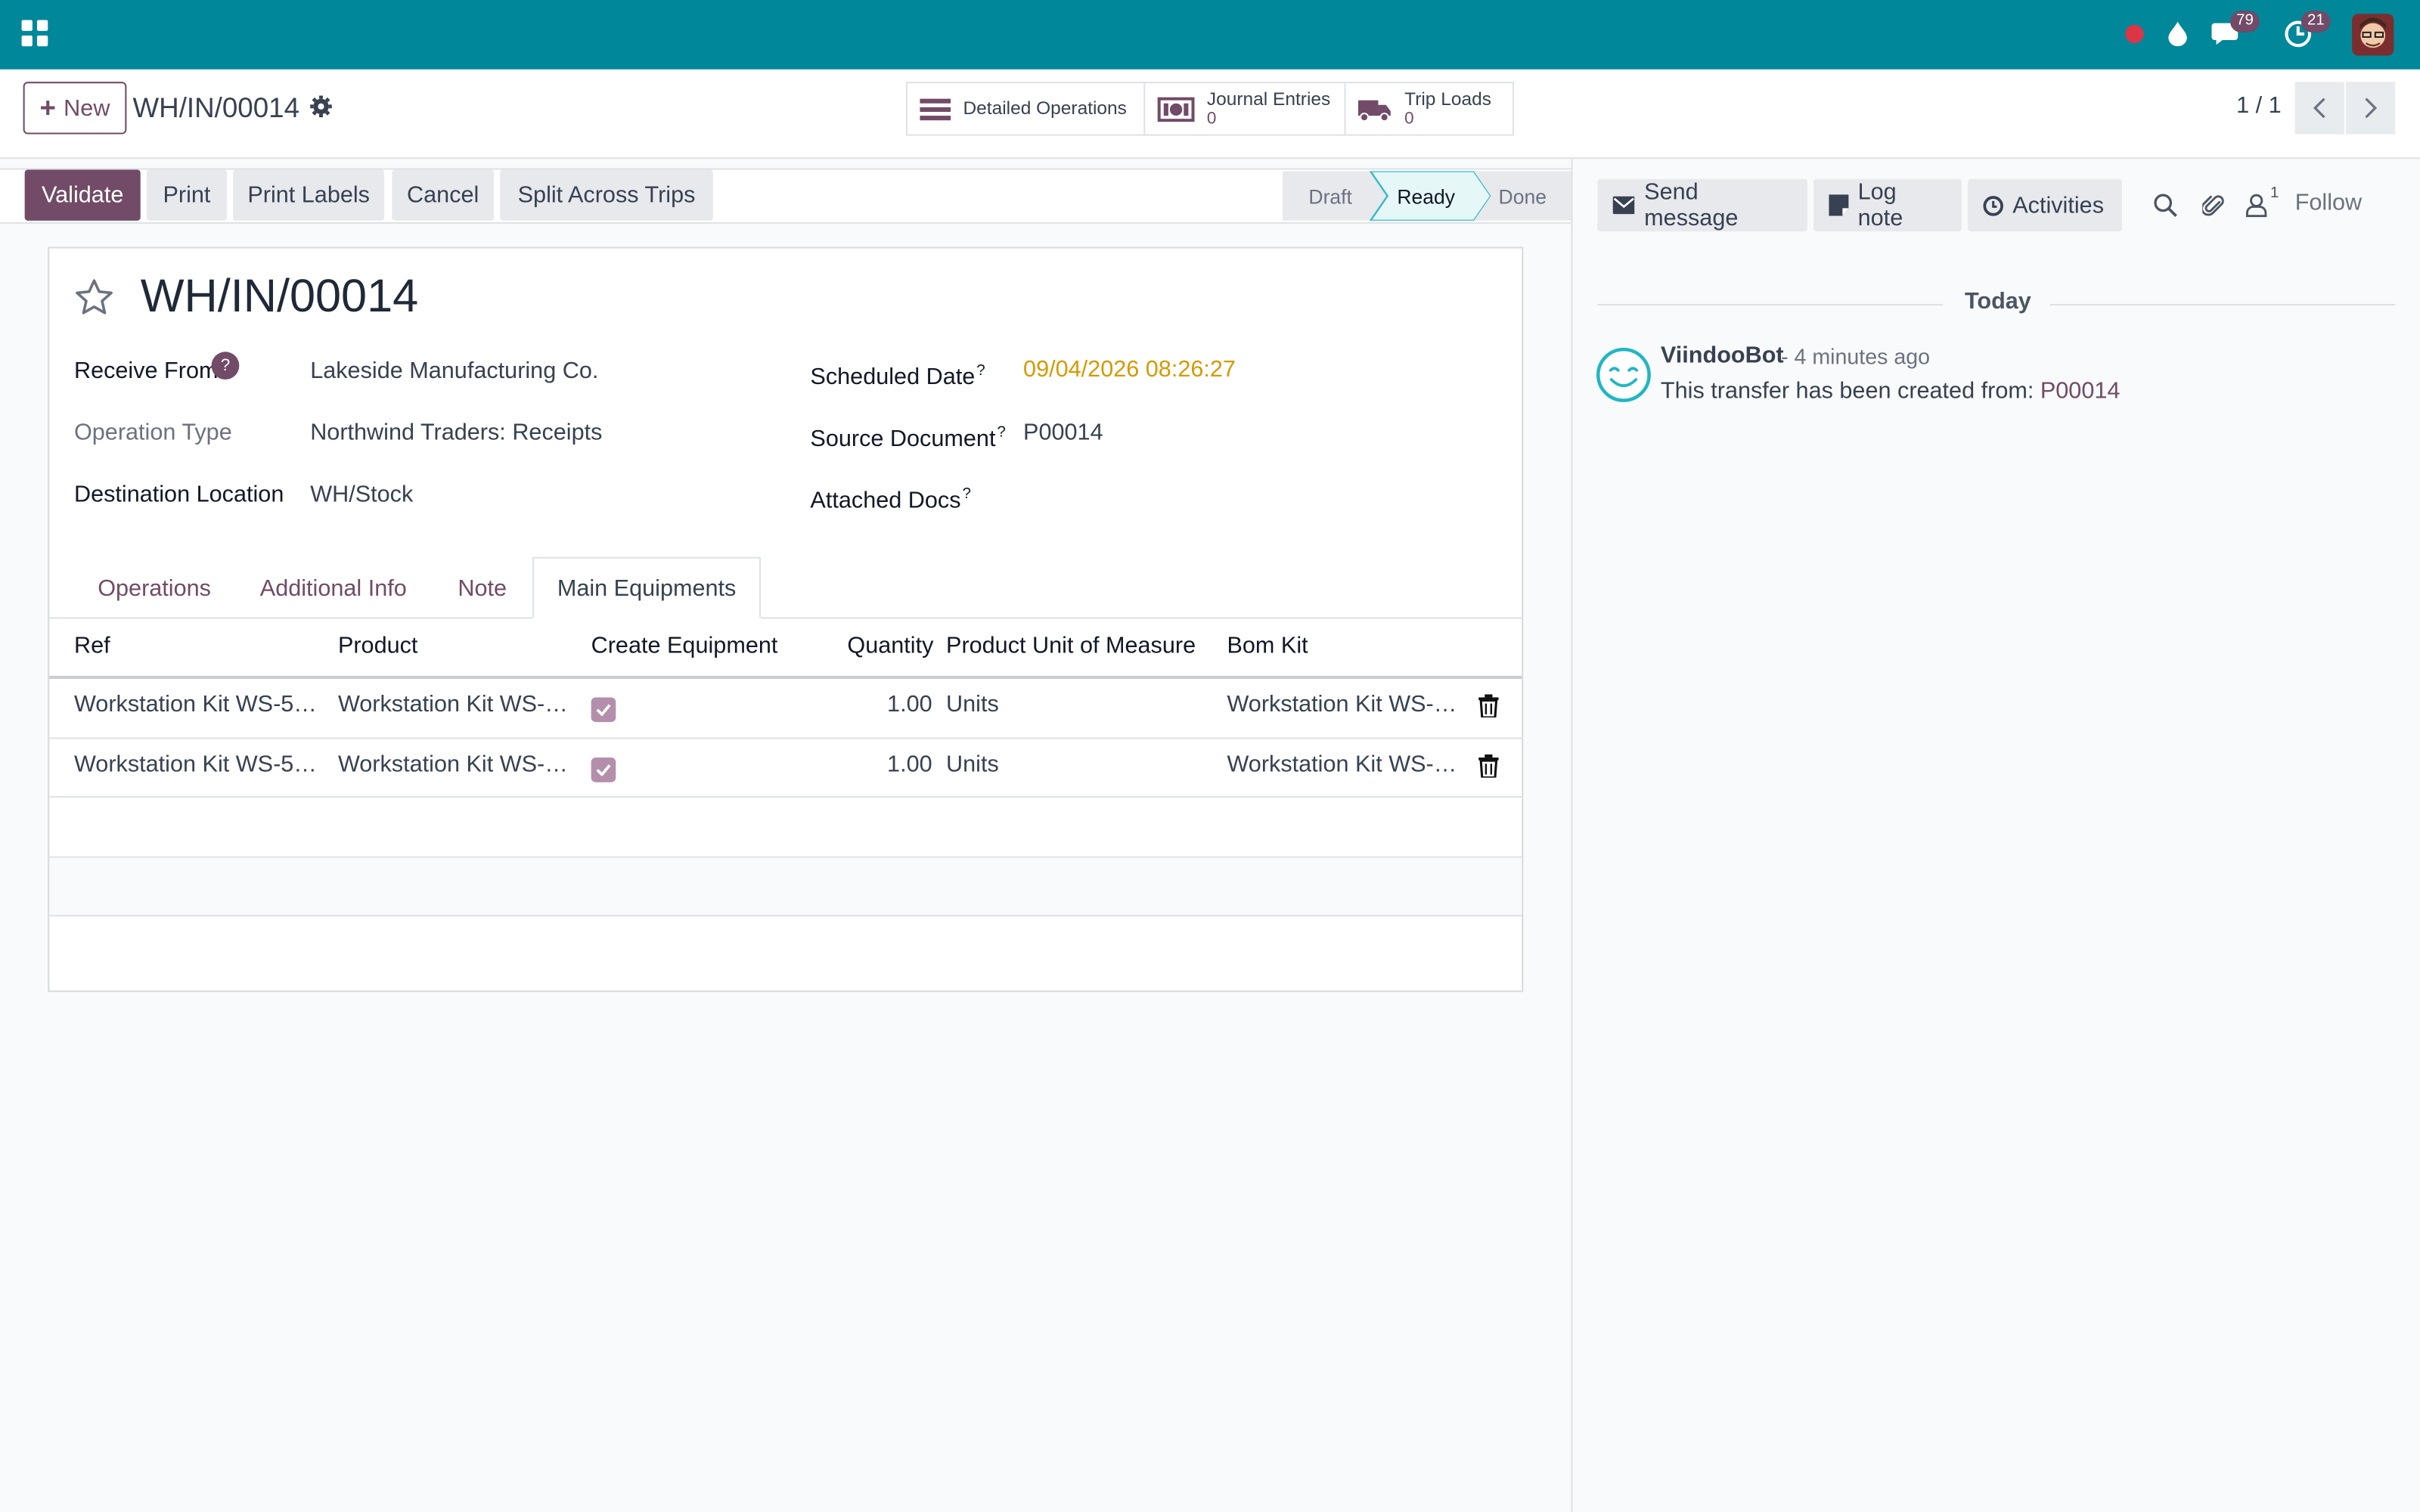 This screenshot has height=1512, width=2420. What do you see at coordinates (361, 495) in the screenshot?
I see `destination-location-value: WH/Stock` at bounding box center [361, 495].